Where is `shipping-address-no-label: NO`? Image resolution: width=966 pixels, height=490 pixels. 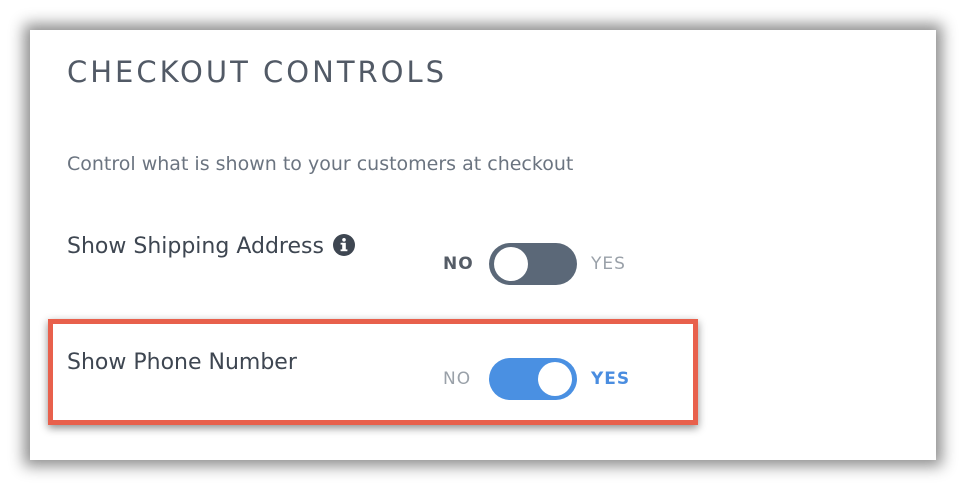
shipping-address-no-label: NO is located at coordinates (466, 264).